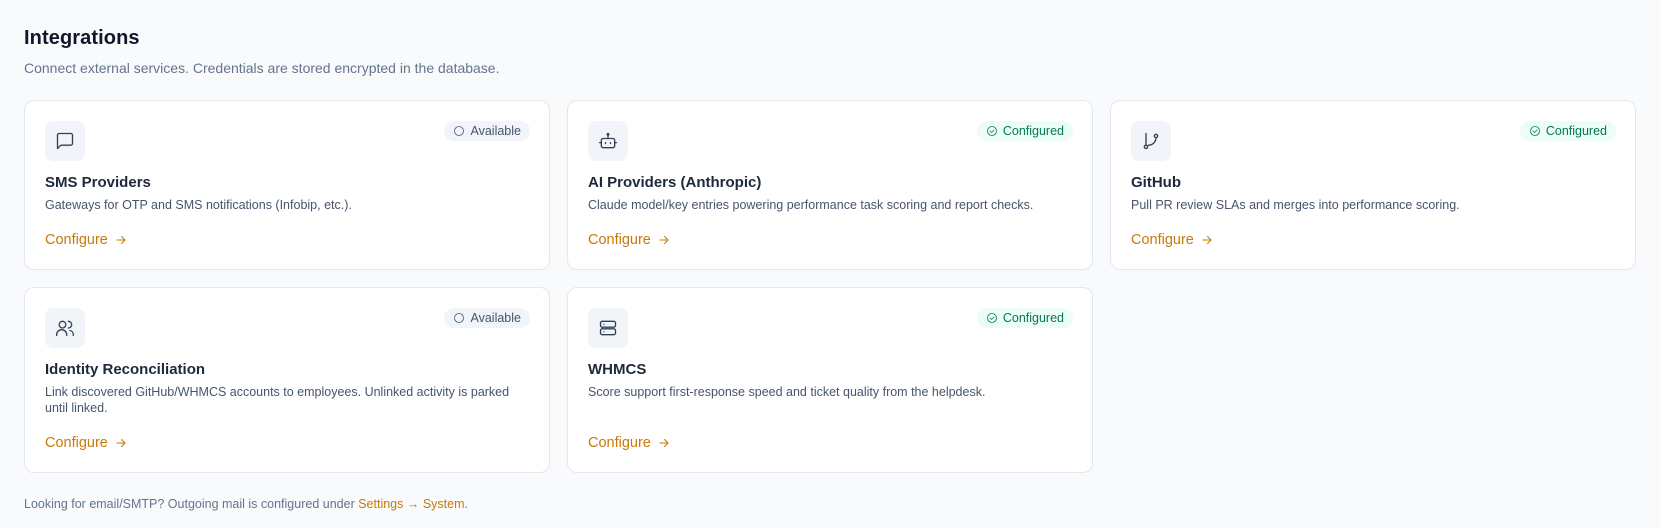 The height and width of the screenshot is (528, 1660). What do you see at coordinates (1151, 141) in the screenshot?
I see `git-branch-icon` at bounding box center [1151, 141].